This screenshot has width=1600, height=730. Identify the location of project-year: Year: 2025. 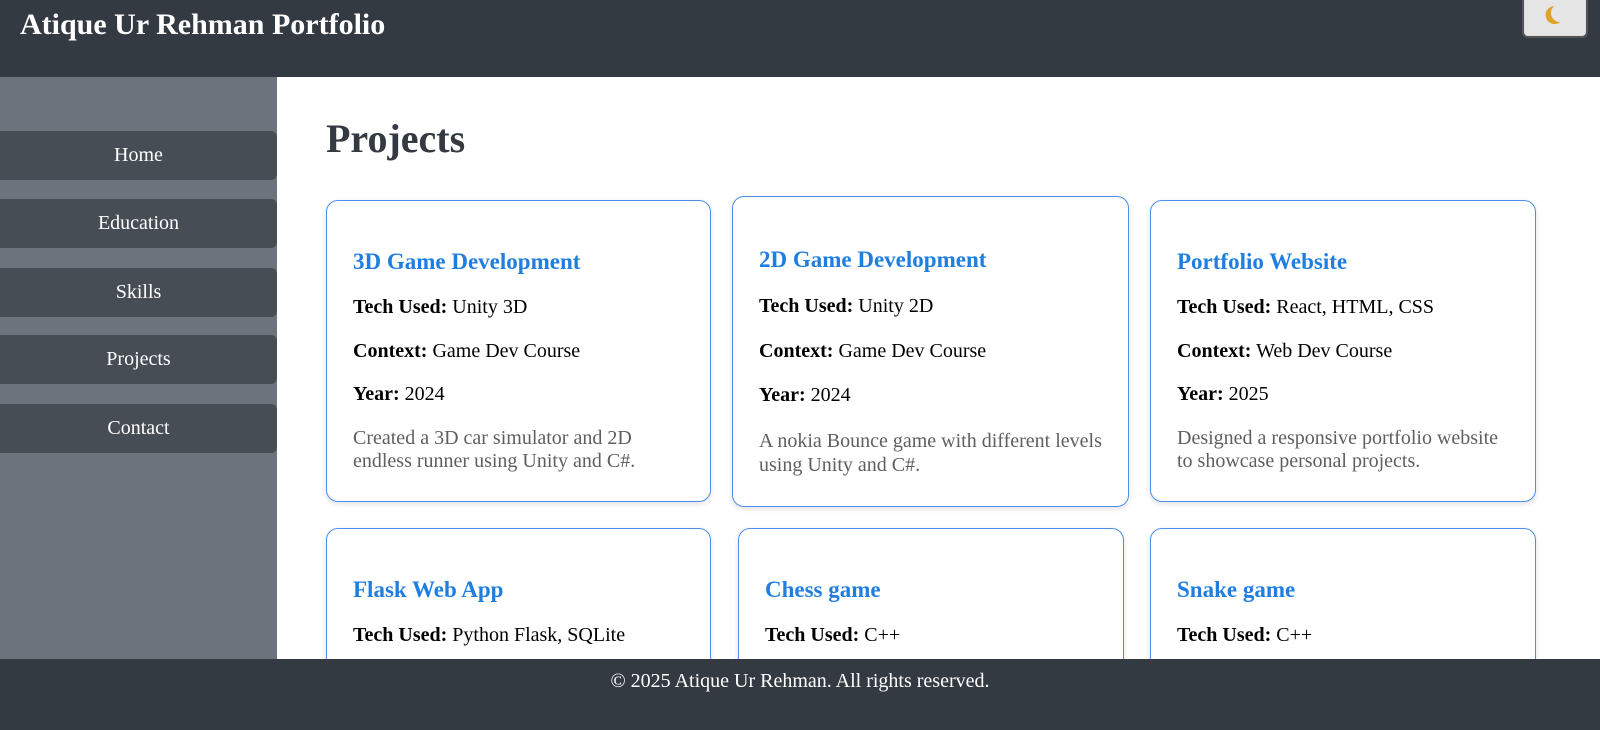
(1223, 394).